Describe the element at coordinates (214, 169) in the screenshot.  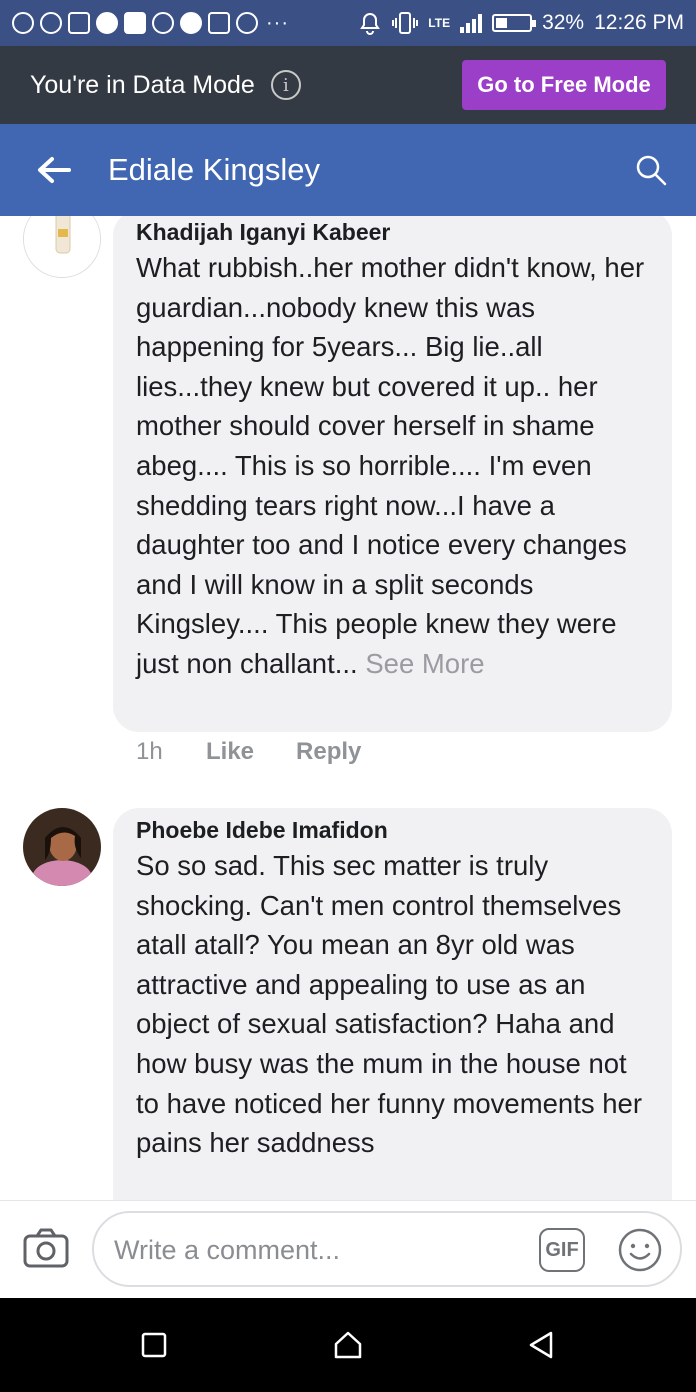
I see `page-title: Ediale Kingsley` at that location.